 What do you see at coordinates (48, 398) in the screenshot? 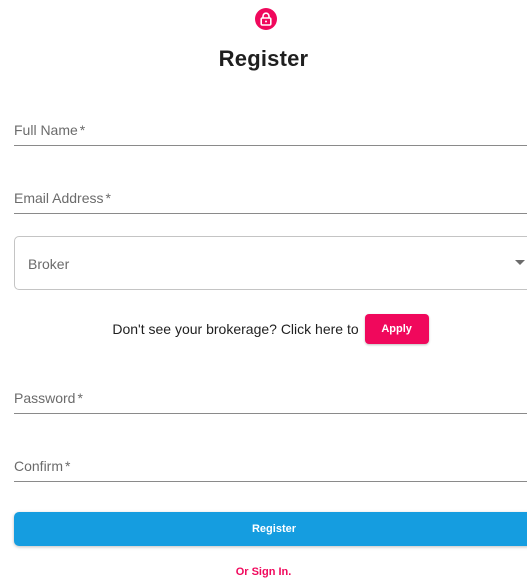
I see `password-label: Password *` at bounding box center [48, 398].